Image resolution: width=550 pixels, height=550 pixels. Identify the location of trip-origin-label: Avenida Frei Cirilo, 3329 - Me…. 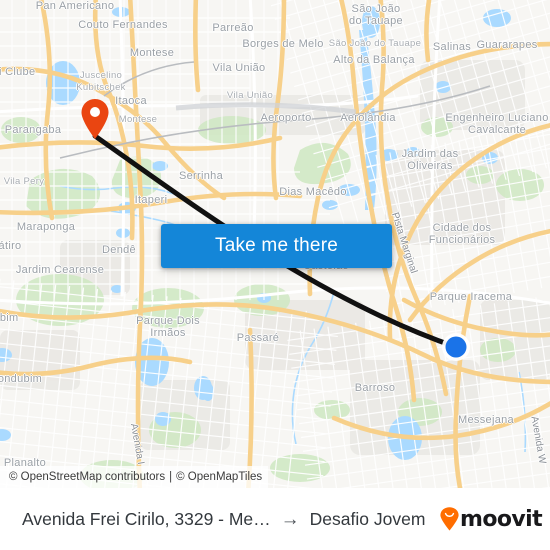
(146, 518).